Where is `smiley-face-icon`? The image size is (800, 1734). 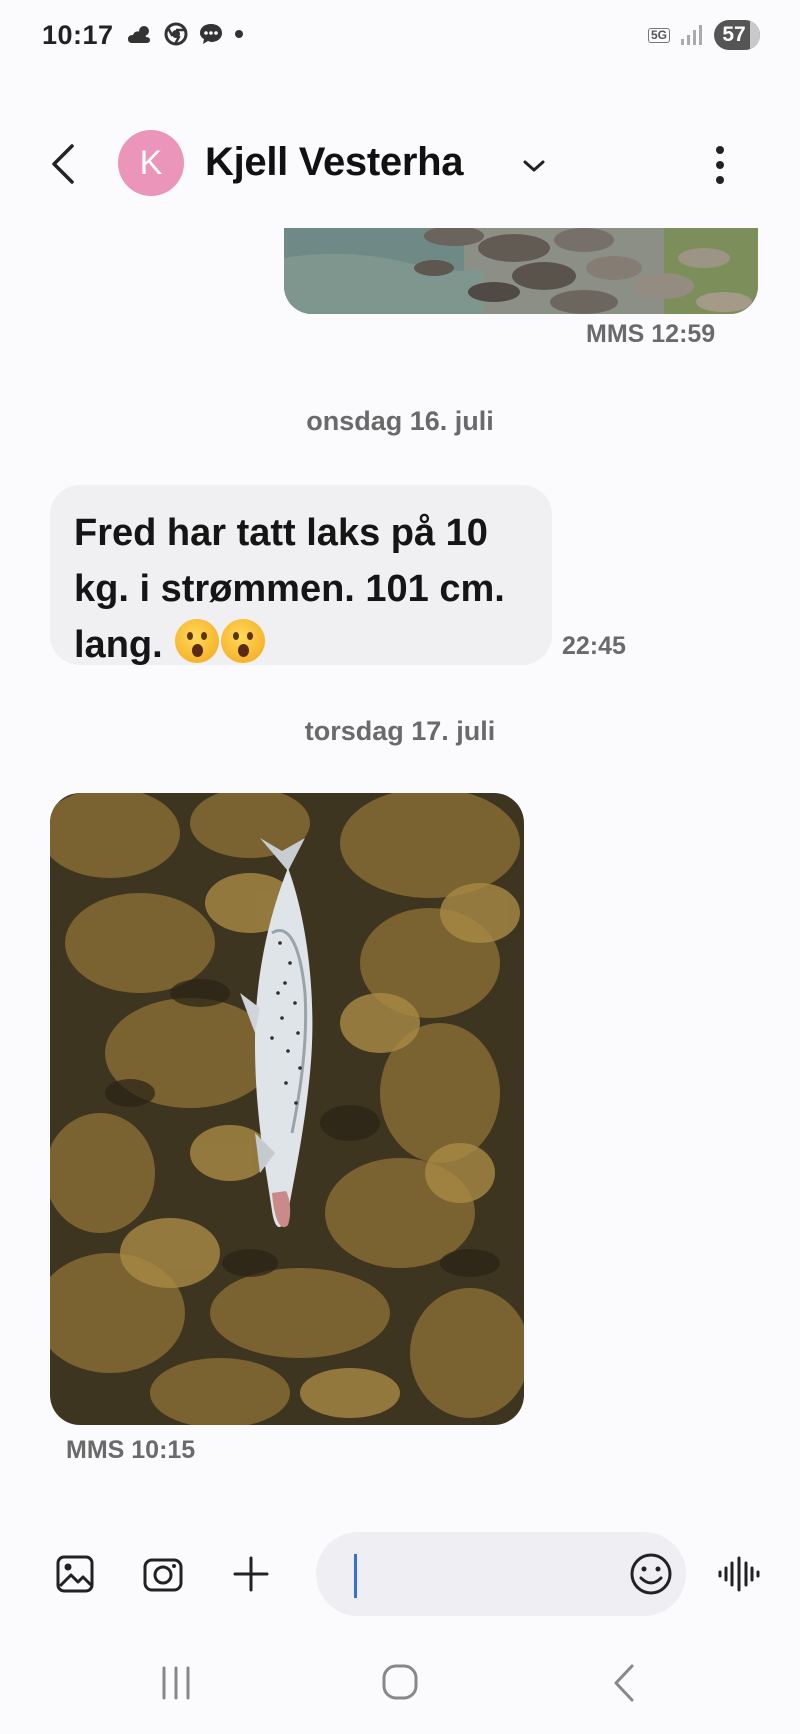
smiley-face-icon is located at coordinates (651, 1574).